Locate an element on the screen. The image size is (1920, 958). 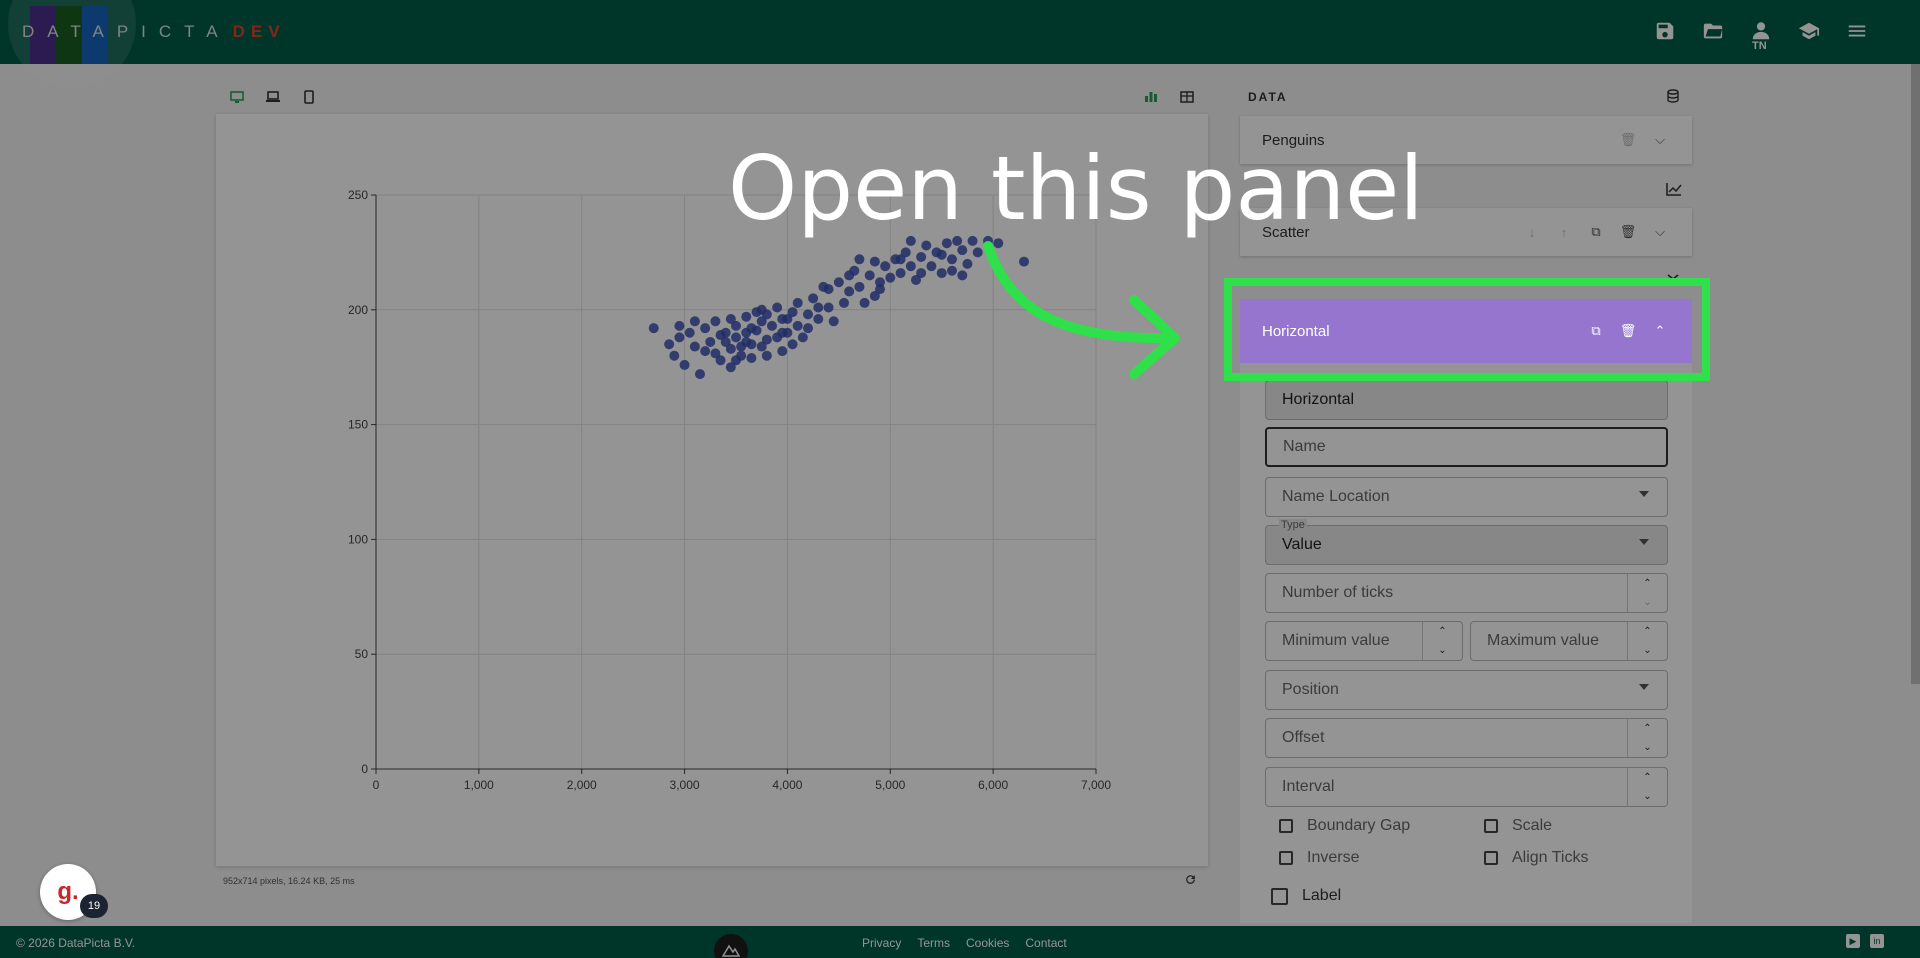
page-scrollbar is located at coordinates (1915, 374).